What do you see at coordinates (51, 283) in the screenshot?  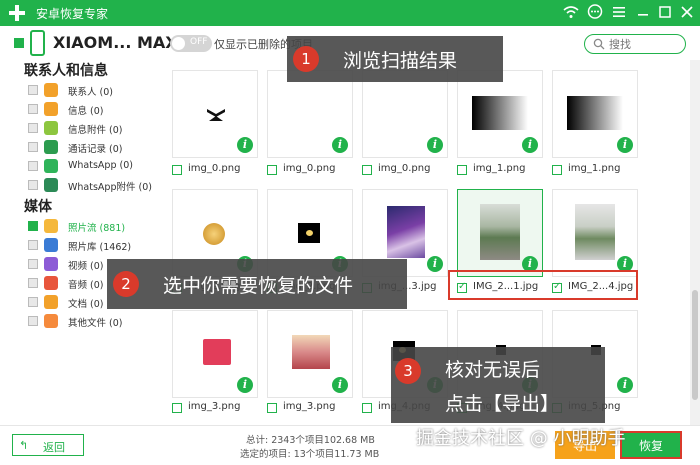 I see `audio-icon` at bounding box center [51, 283].